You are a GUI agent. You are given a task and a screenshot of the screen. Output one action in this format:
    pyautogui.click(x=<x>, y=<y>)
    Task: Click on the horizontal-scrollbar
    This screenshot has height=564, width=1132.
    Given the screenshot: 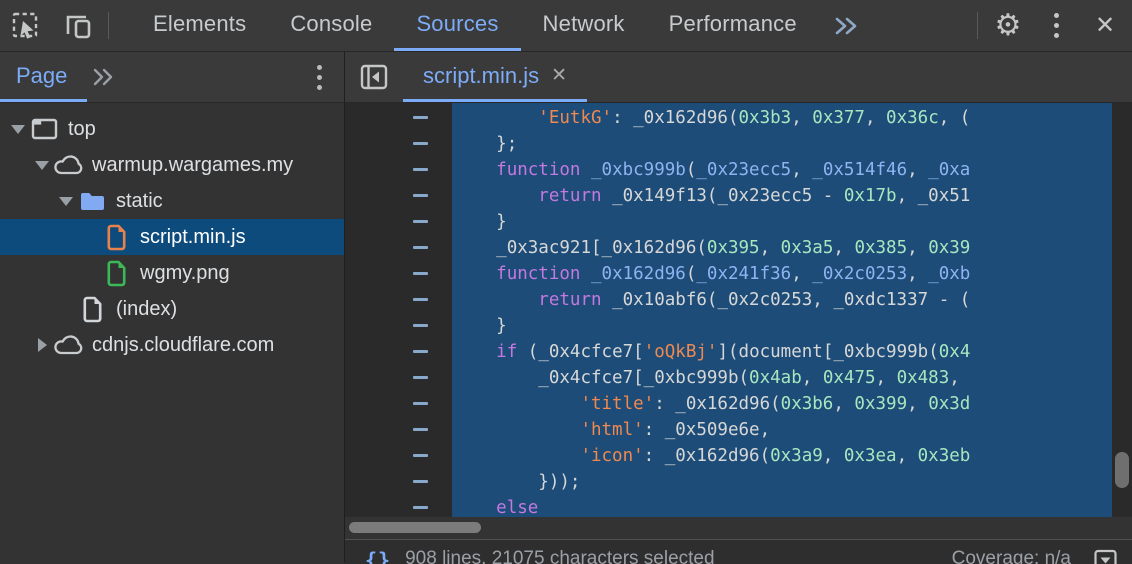 What is the action you would take?
    pyautogui.click(x=738, y=528)
    